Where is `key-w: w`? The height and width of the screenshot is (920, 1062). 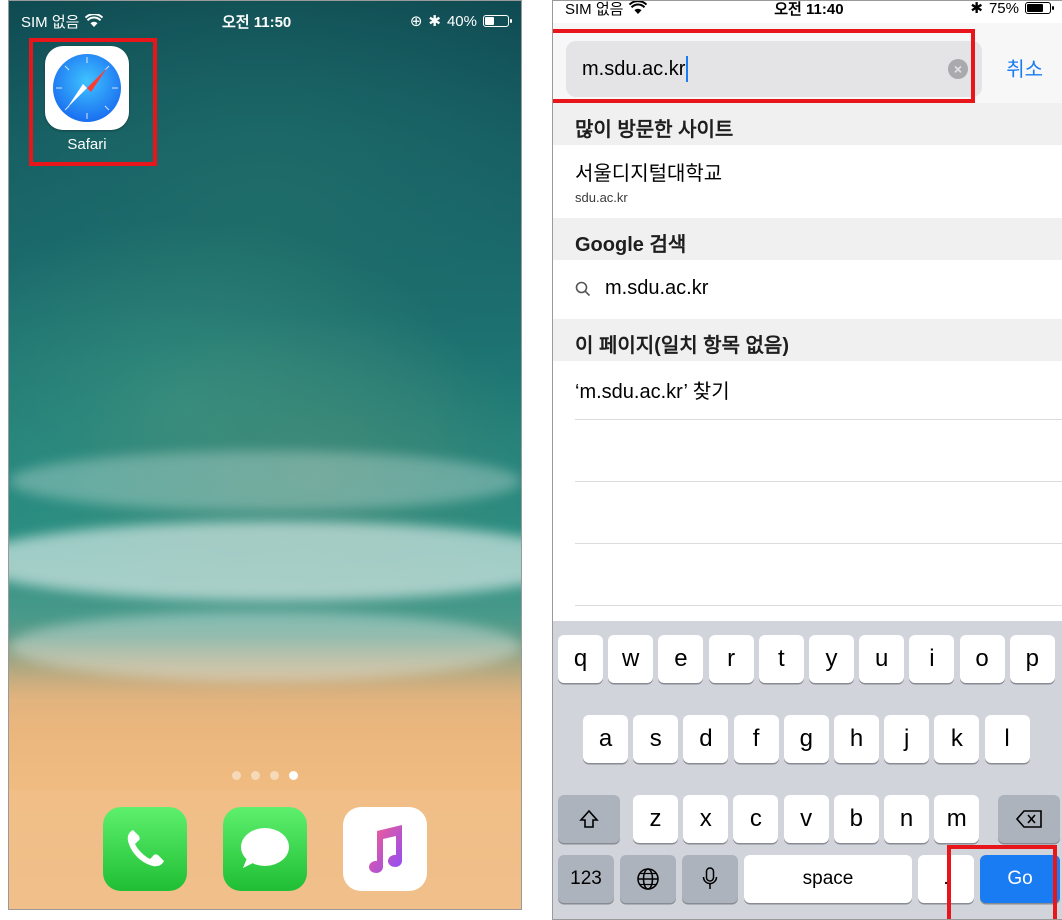
key-w: w is located at coordinates (631, 659).